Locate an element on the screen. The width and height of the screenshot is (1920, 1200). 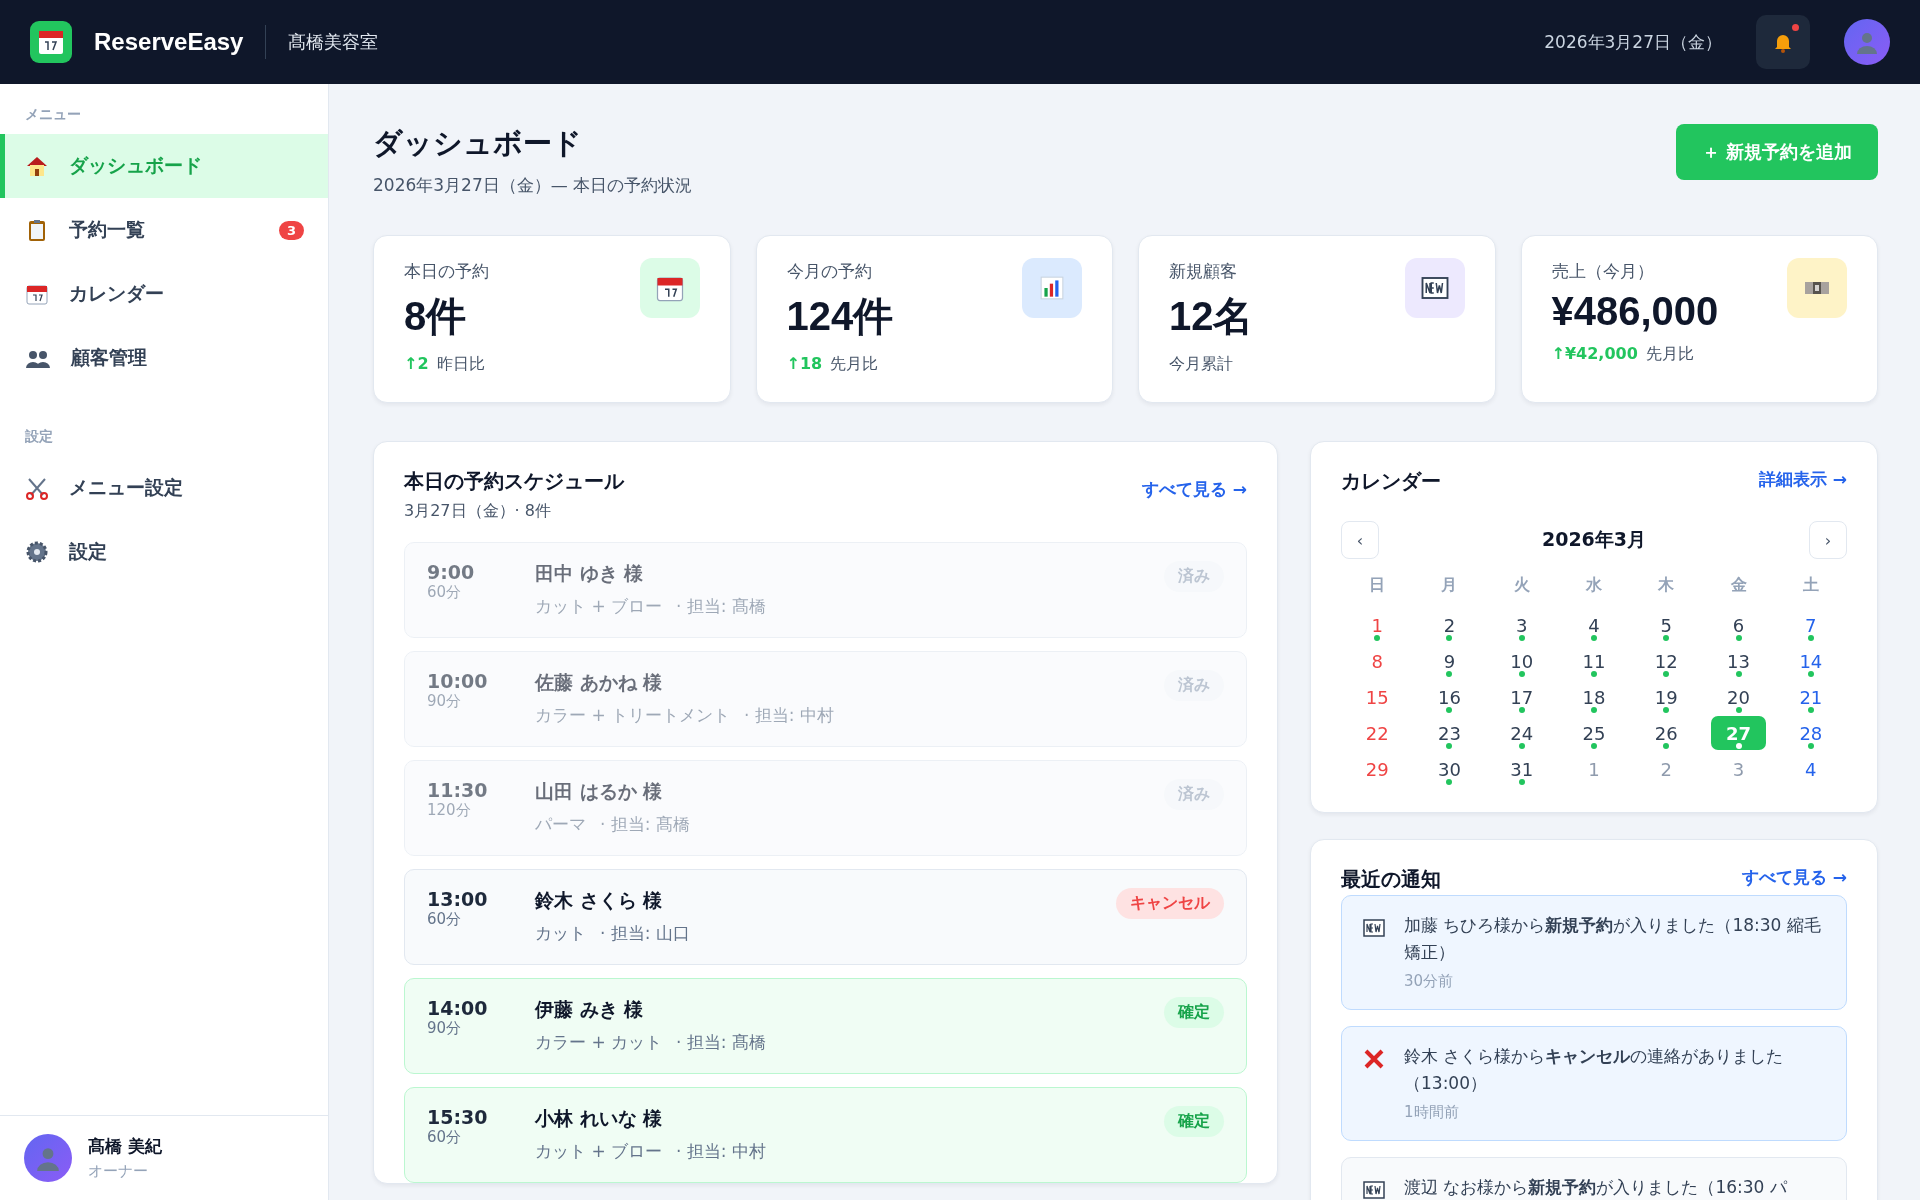
calendar-day: 3 is located at coordinates (1521, 625).